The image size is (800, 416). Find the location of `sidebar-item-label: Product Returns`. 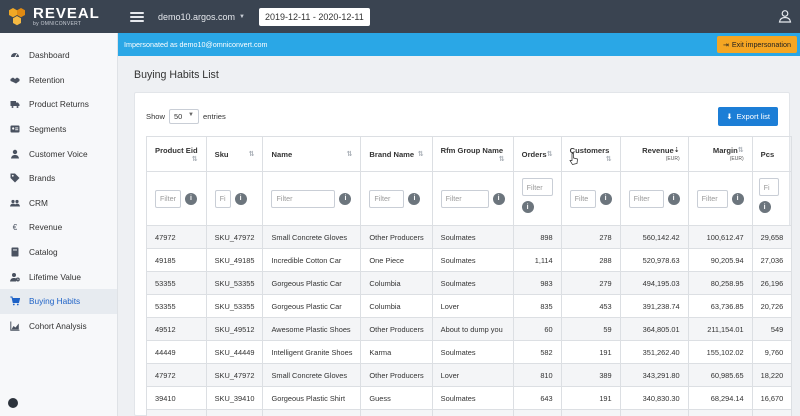

sidebar-item-label: Product Returns is located at coordinates (59, 104).